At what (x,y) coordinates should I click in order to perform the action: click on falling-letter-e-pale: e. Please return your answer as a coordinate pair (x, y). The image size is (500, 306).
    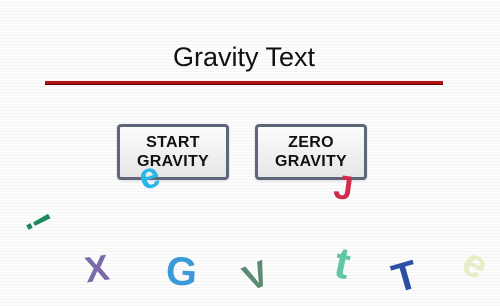
    Looking at the image, I should click on (475, 263).